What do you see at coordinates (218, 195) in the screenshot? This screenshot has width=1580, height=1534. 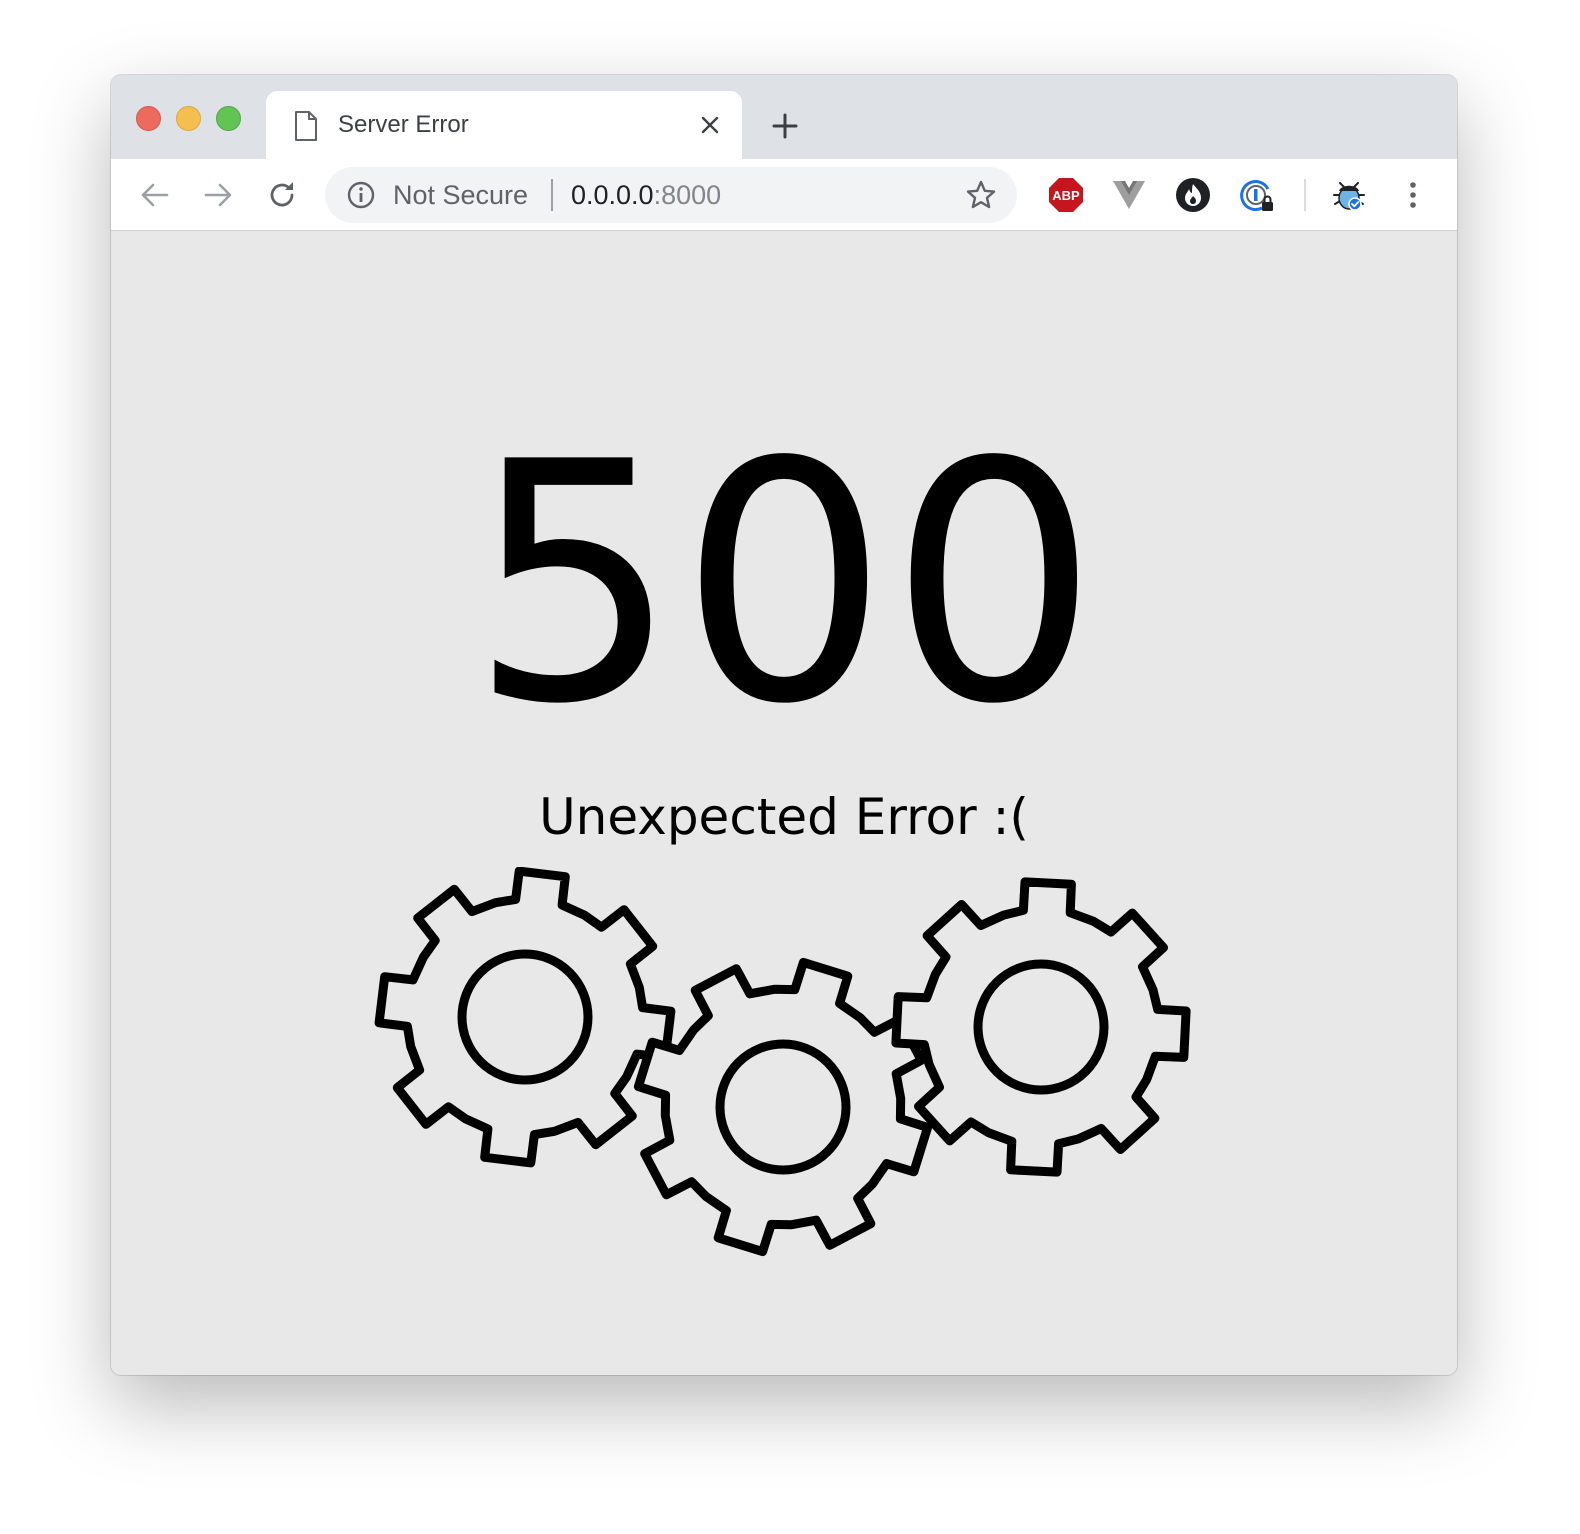 I see `forward-icon` at bounding box center [218, 195].